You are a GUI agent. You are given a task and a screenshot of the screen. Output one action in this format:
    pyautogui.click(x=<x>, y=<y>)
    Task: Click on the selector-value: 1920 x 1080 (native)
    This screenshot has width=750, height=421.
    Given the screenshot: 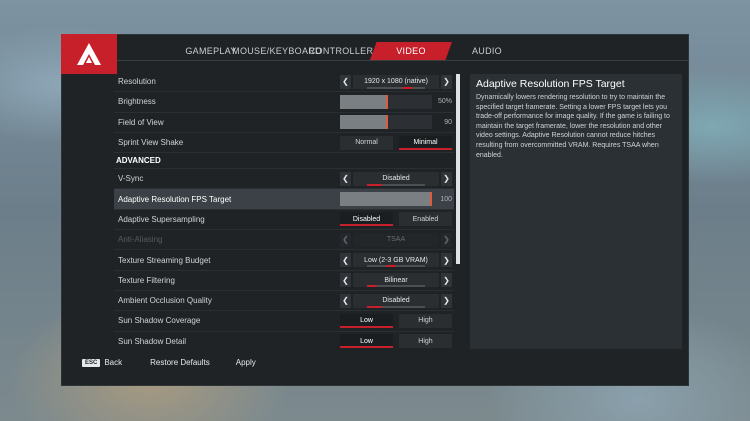 What is the action you would take?
    pyautogui.click(x=396, y=81)
    